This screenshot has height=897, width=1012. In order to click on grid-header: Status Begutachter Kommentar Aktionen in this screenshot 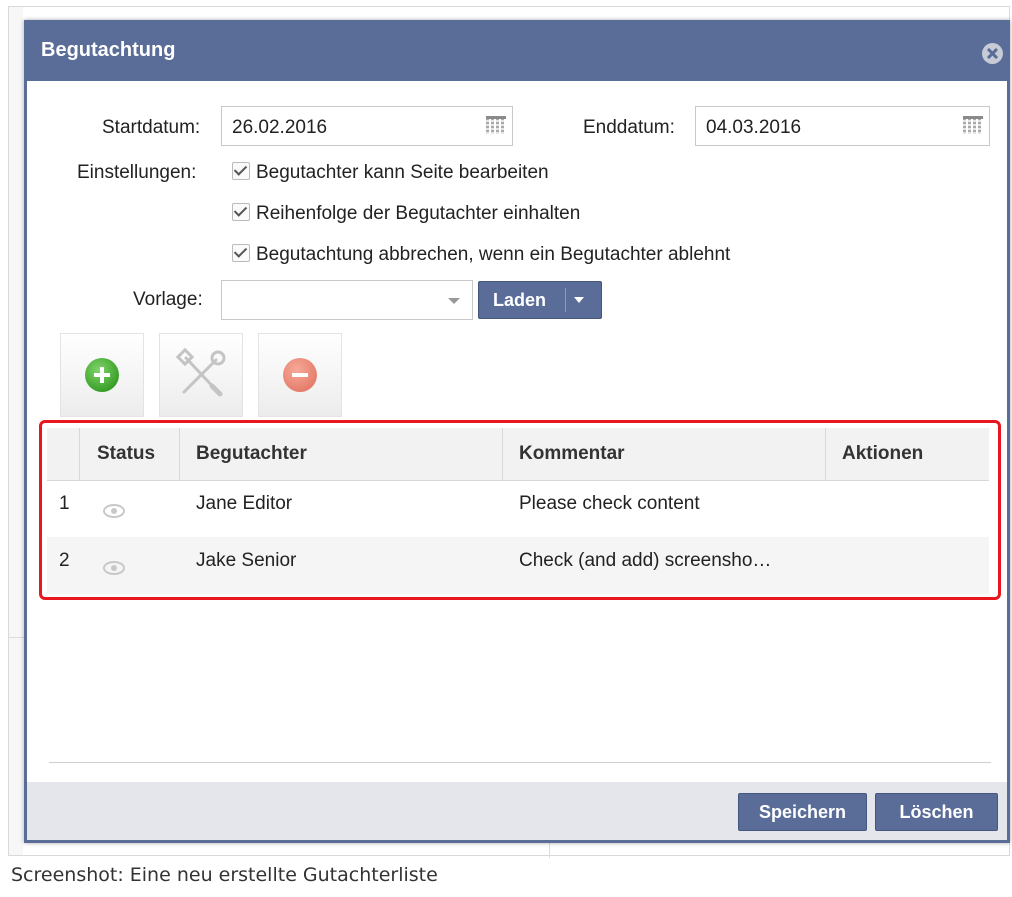, I will do `click(518, 454)`.